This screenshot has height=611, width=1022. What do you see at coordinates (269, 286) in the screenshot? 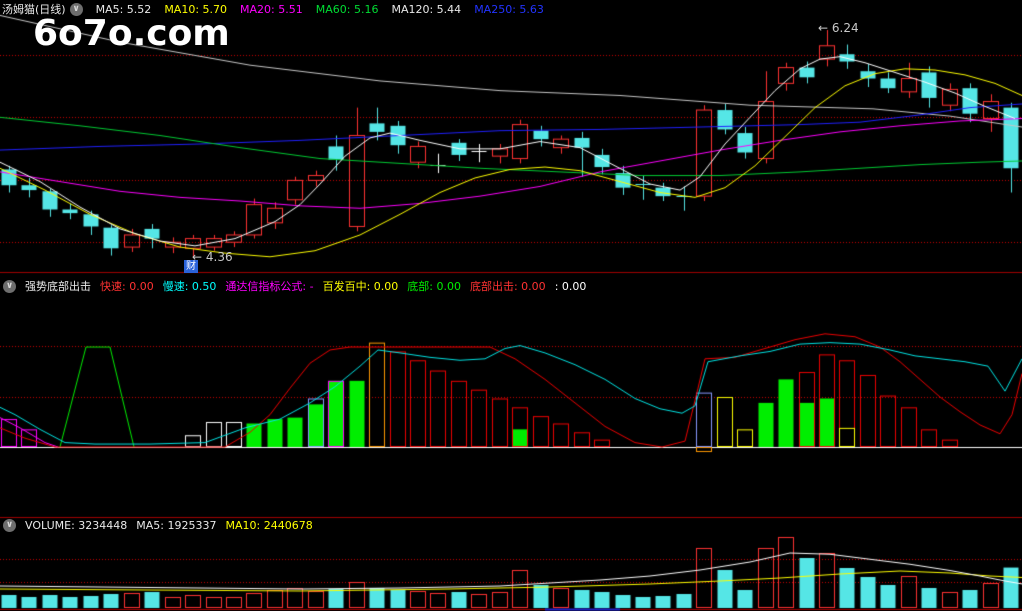
I see `indicator-field-formula: 通达信指标公式: -` at bounding box center [269, 286].